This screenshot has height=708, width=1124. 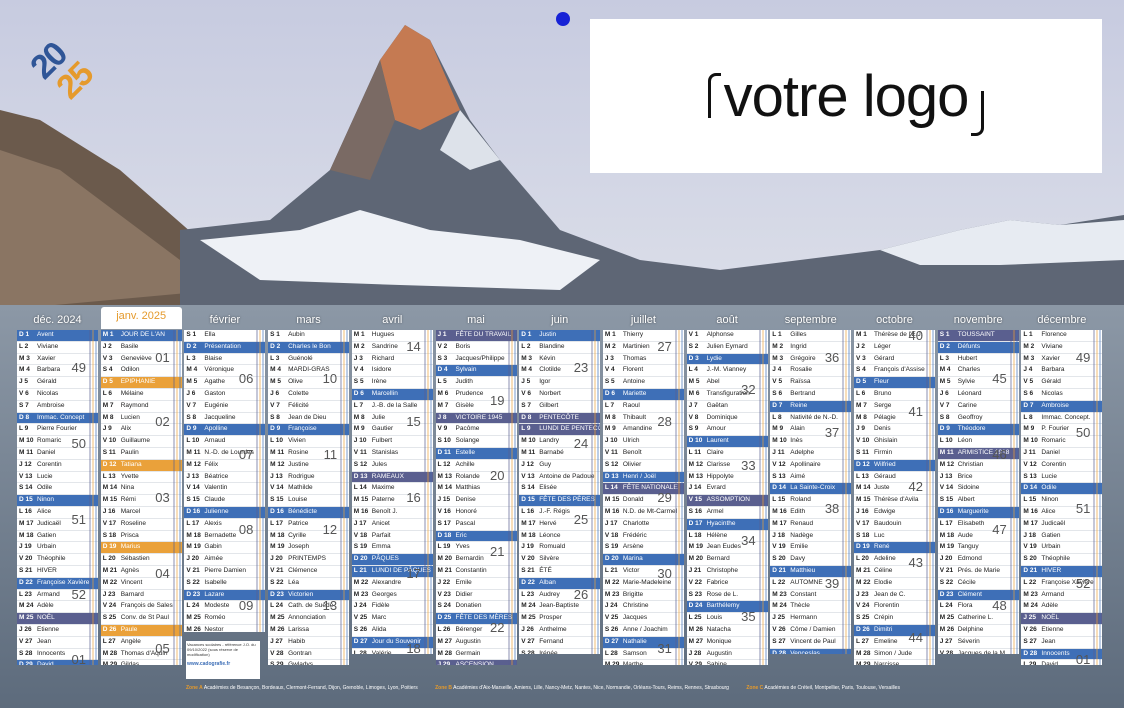 I want to click on day-number: J 2, so click(x=107, y=346).